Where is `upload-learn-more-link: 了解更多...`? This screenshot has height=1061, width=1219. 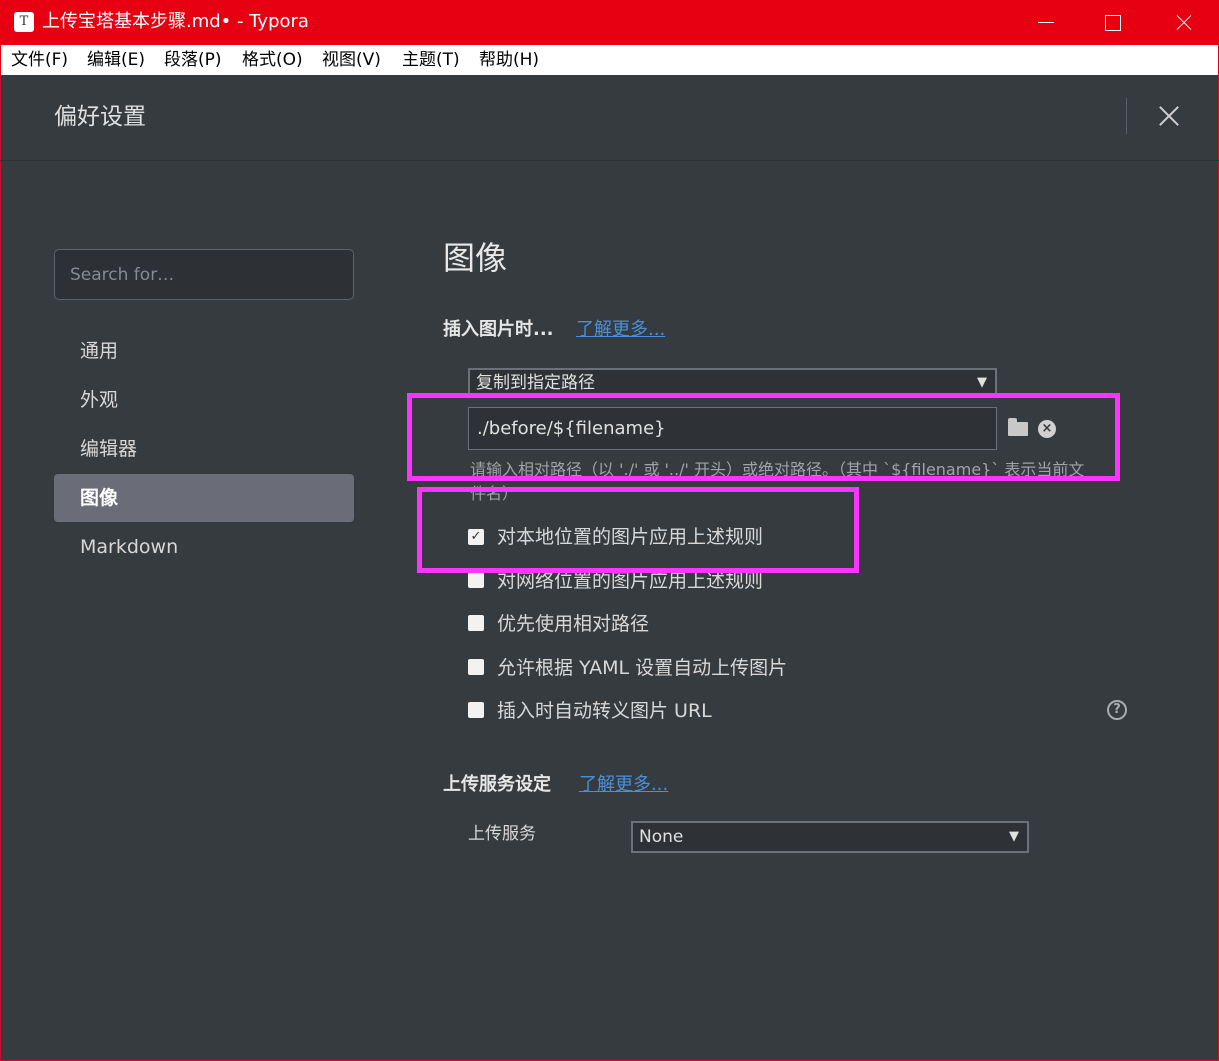
upload-learn-more-link: 了解更多... is located at coordinates (623, 785).